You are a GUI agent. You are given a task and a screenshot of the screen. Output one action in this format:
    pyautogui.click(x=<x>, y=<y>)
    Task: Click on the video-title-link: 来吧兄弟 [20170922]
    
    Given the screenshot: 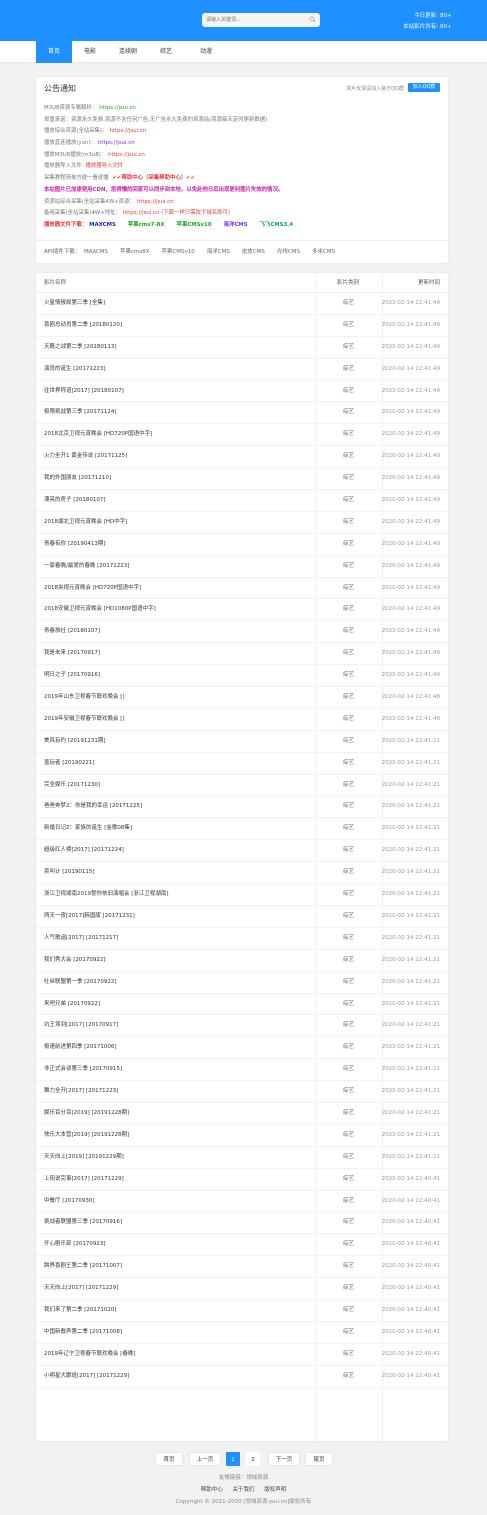 What is the action you would take?
    pyautogui.click(x=72, y=1005)
    